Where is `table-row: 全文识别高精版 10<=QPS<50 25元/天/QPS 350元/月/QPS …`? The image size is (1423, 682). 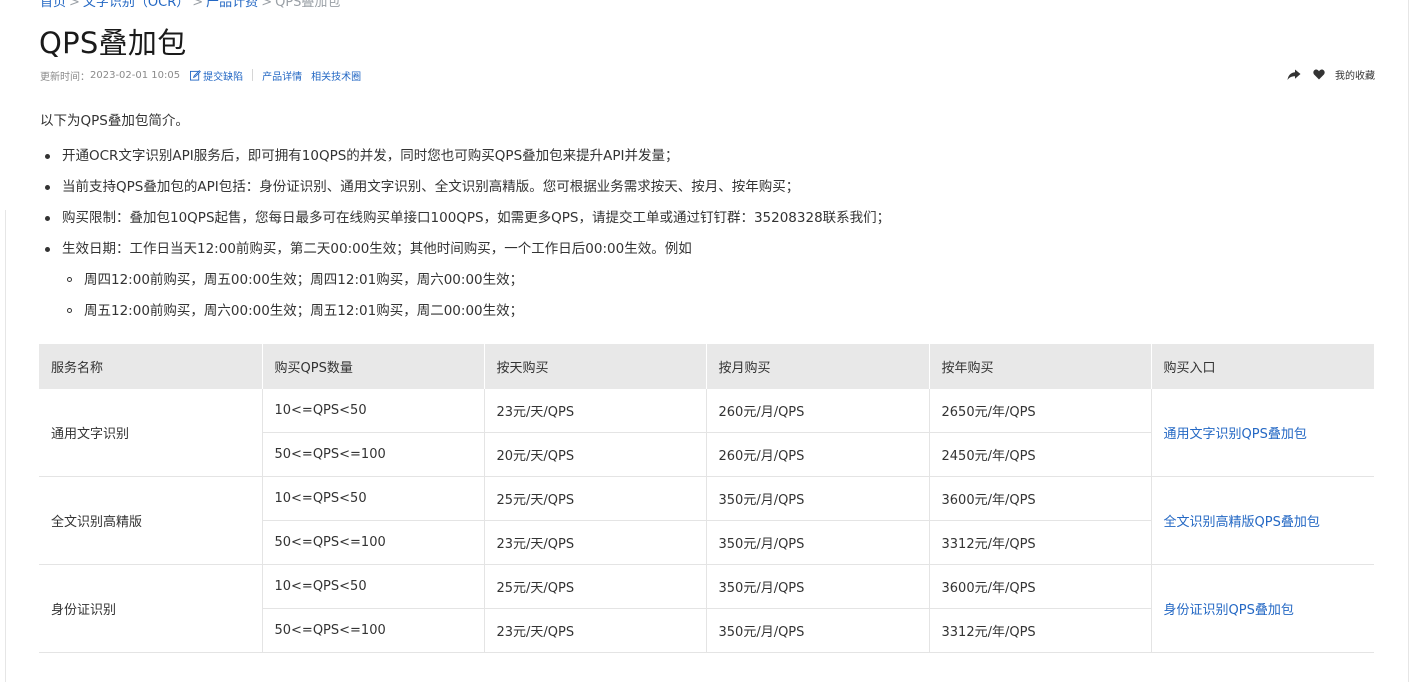
table-row: 全文识别高精版 10<=QPS<50 25元/天/QPS 350元/月/QPS … is located at coordinates (706, 520).